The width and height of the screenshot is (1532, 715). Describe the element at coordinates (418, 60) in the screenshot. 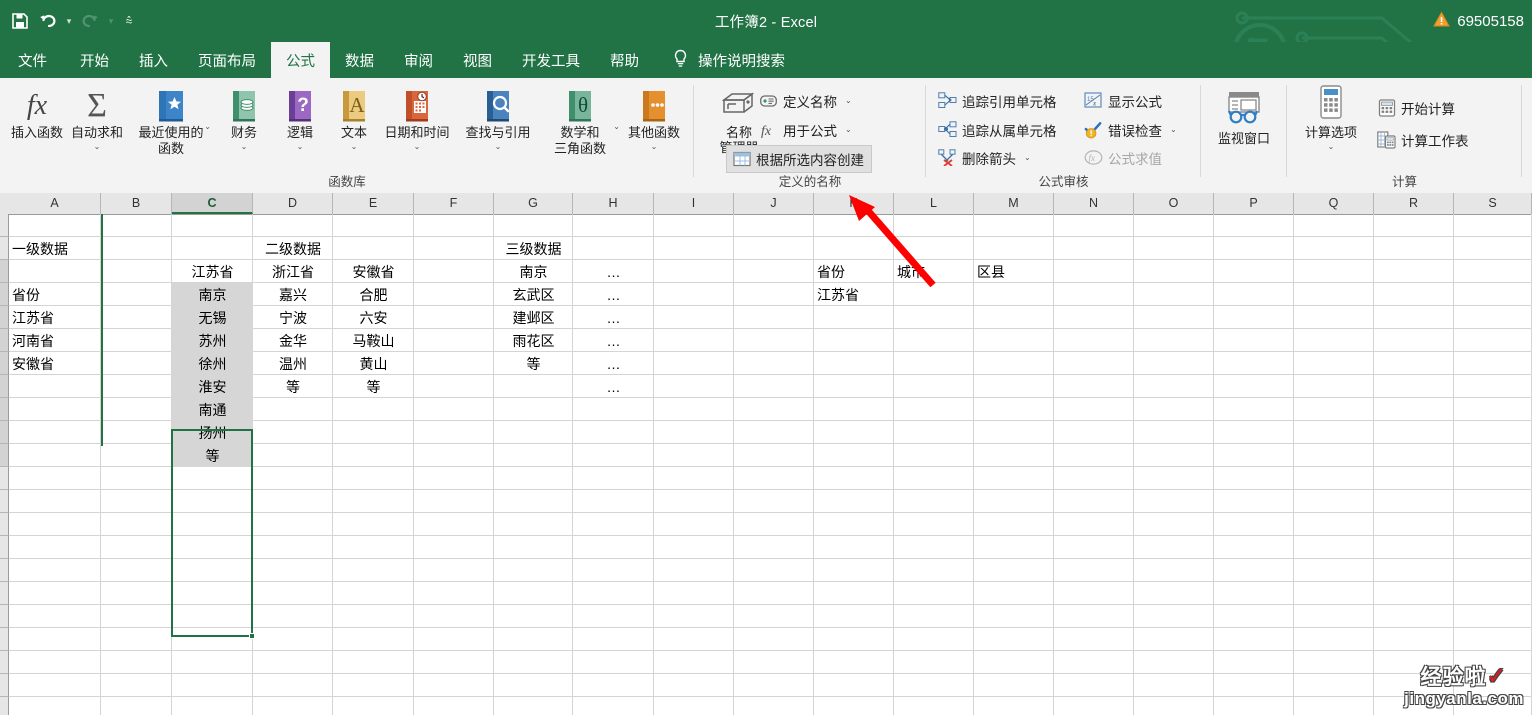

I see `tab-review: 审阅` at that location.